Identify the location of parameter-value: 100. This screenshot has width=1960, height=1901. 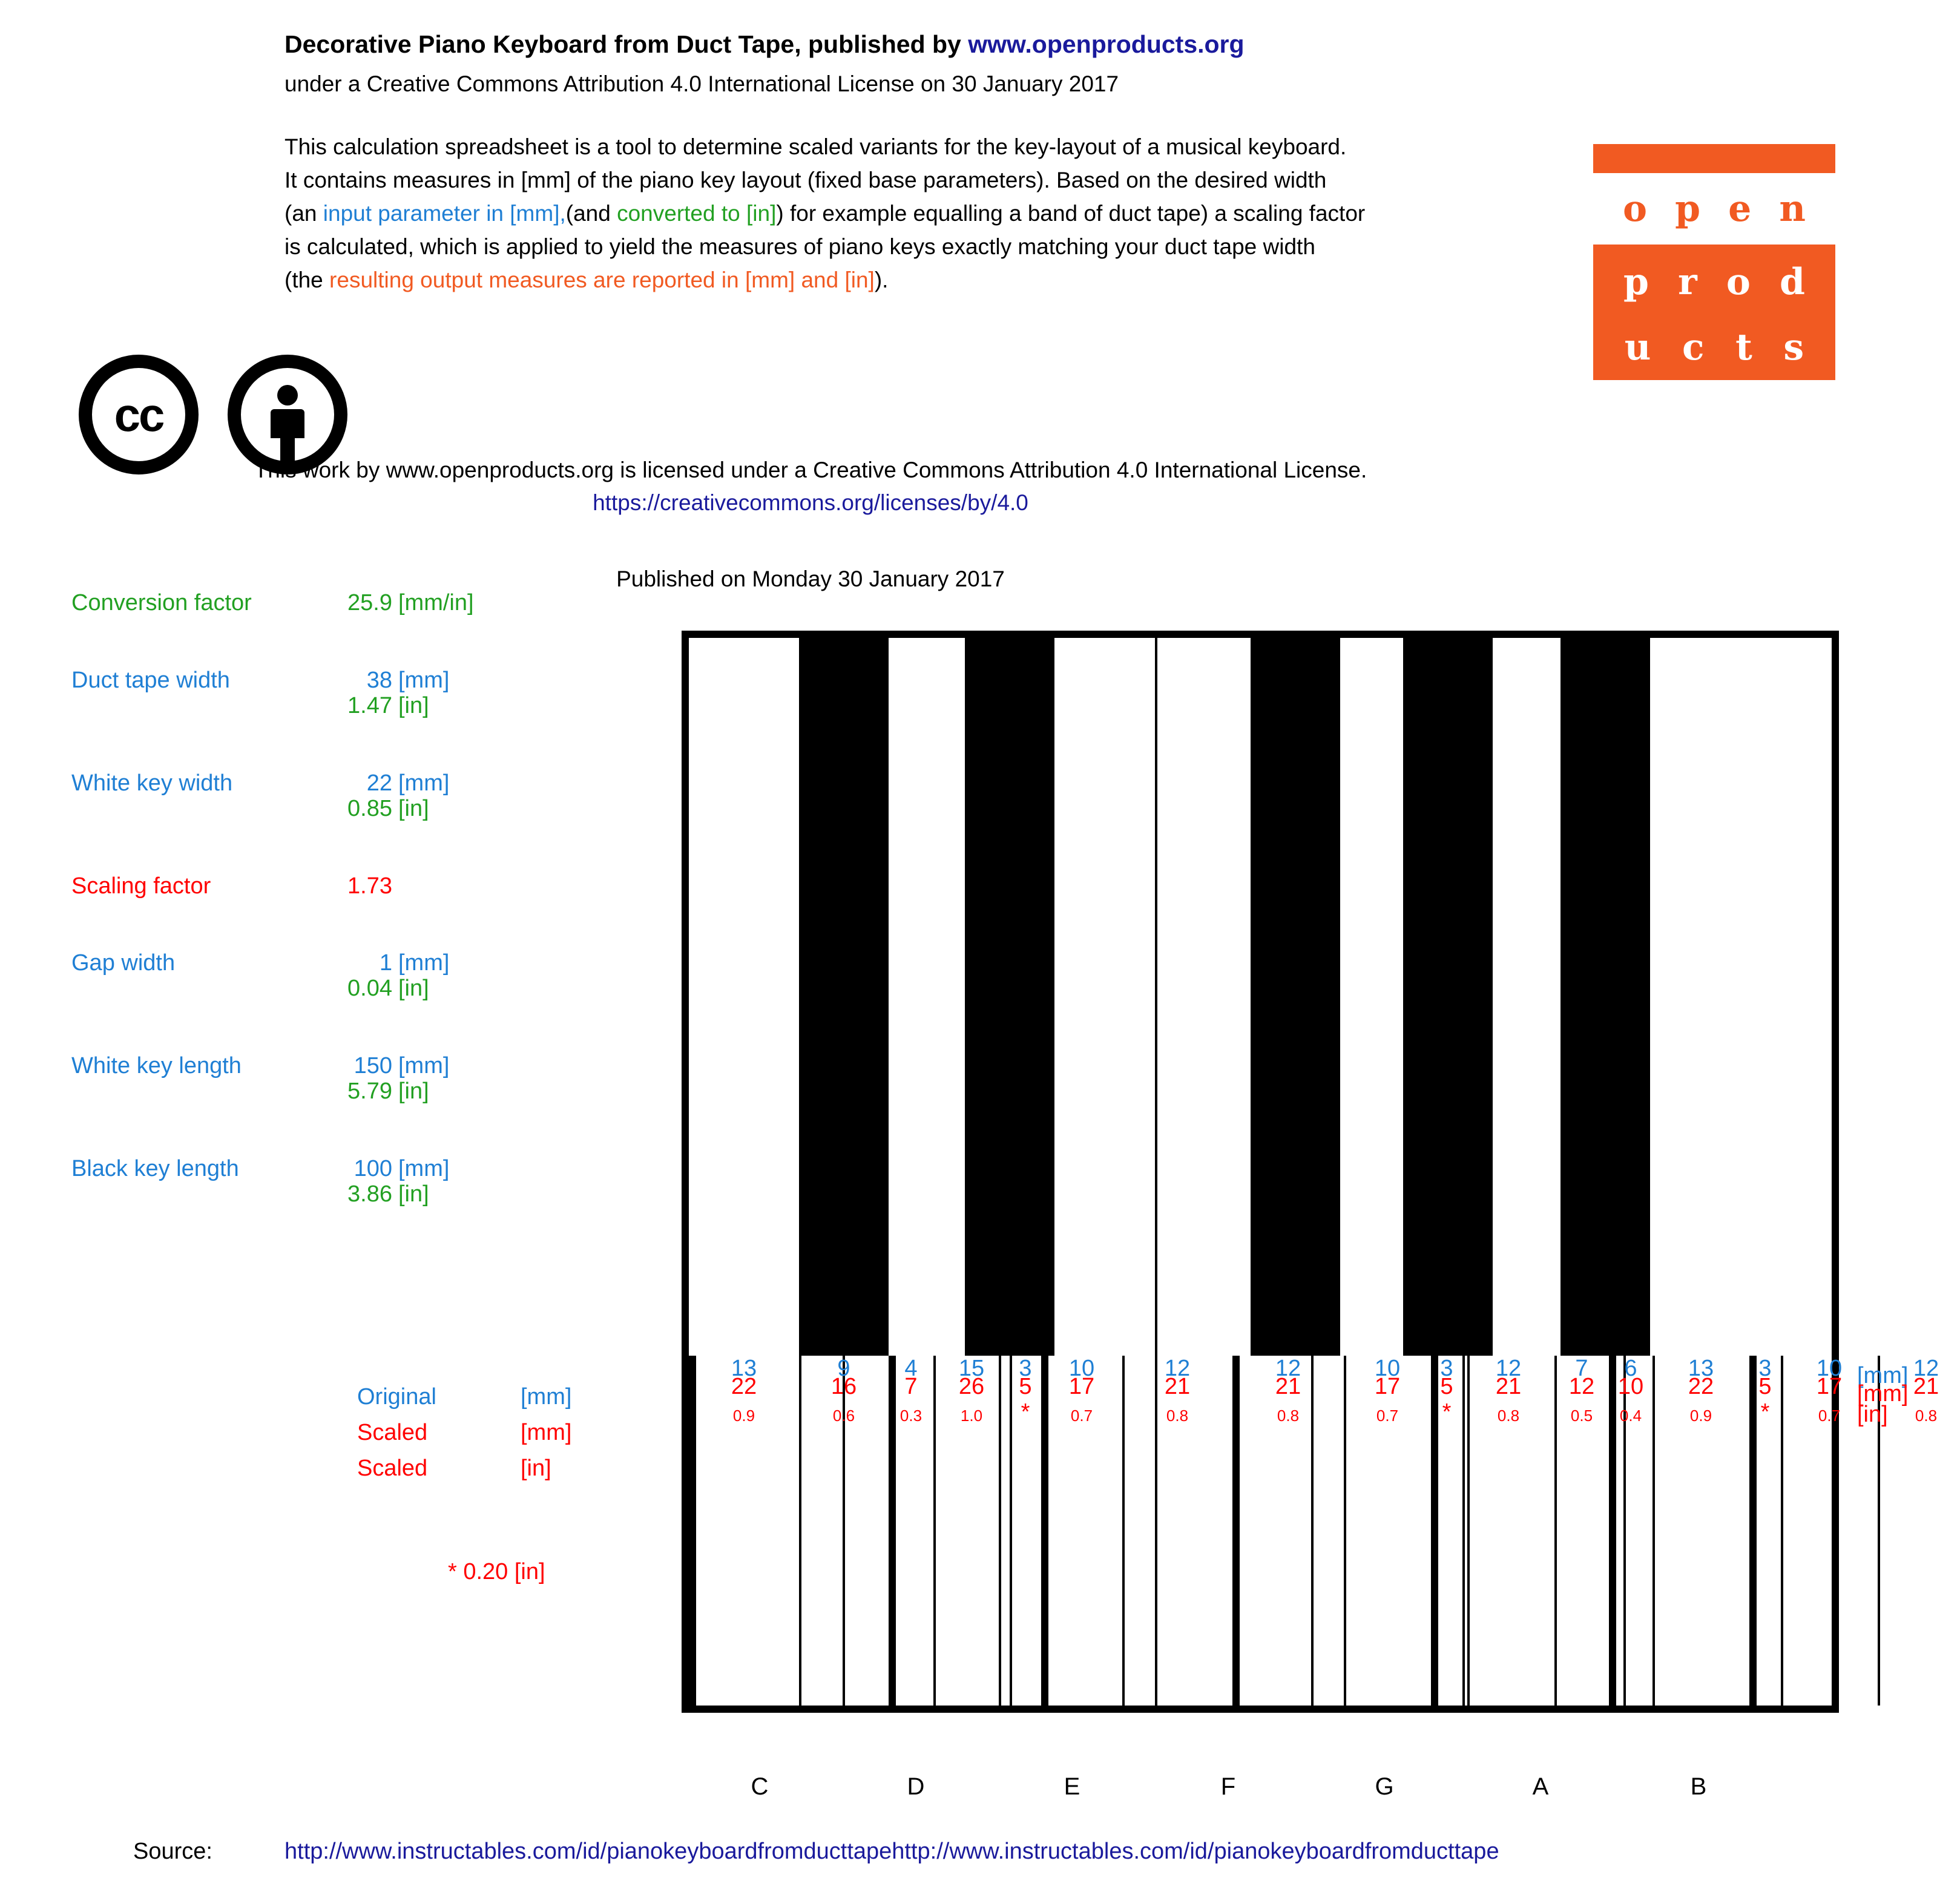
(373, 1168).